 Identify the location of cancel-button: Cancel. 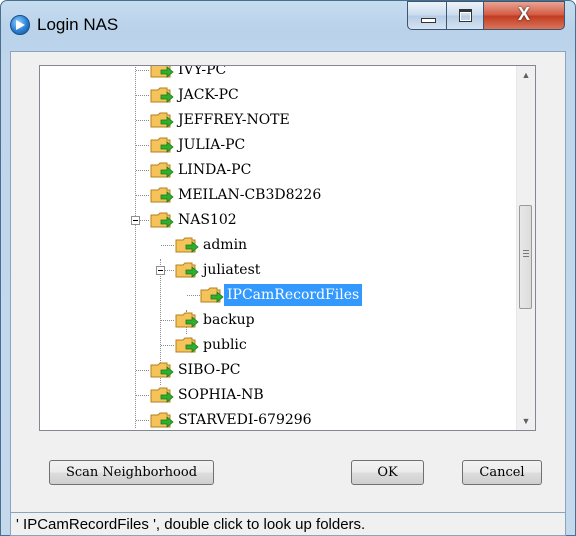
(502, 472).